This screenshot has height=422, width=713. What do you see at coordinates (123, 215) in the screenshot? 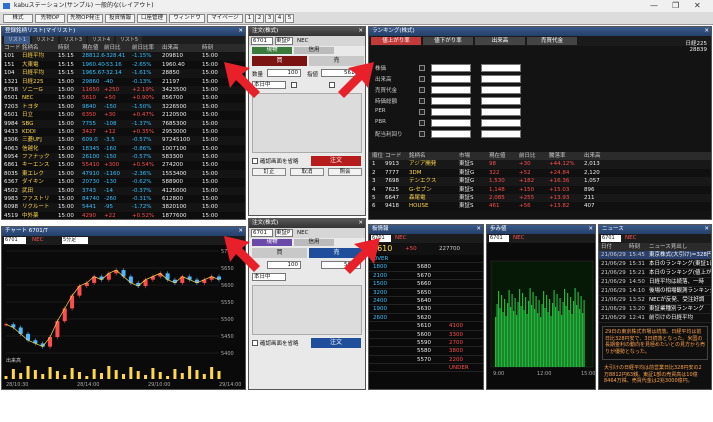
I see `table-row: 4519 中外薬 15:00 4290 +22 +0.52% 1877600 15:00` at bounding box center [123, 215].